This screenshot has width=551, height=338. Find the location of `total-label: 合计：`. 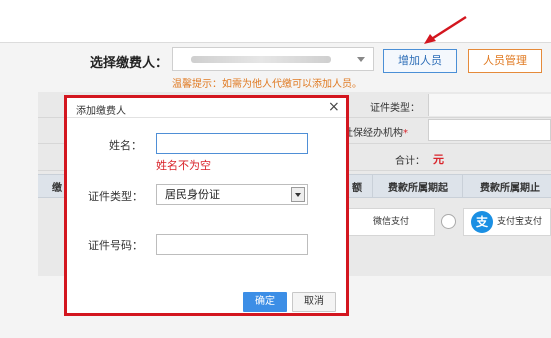

total-label: 合计： is located at coordinates (410, 161).